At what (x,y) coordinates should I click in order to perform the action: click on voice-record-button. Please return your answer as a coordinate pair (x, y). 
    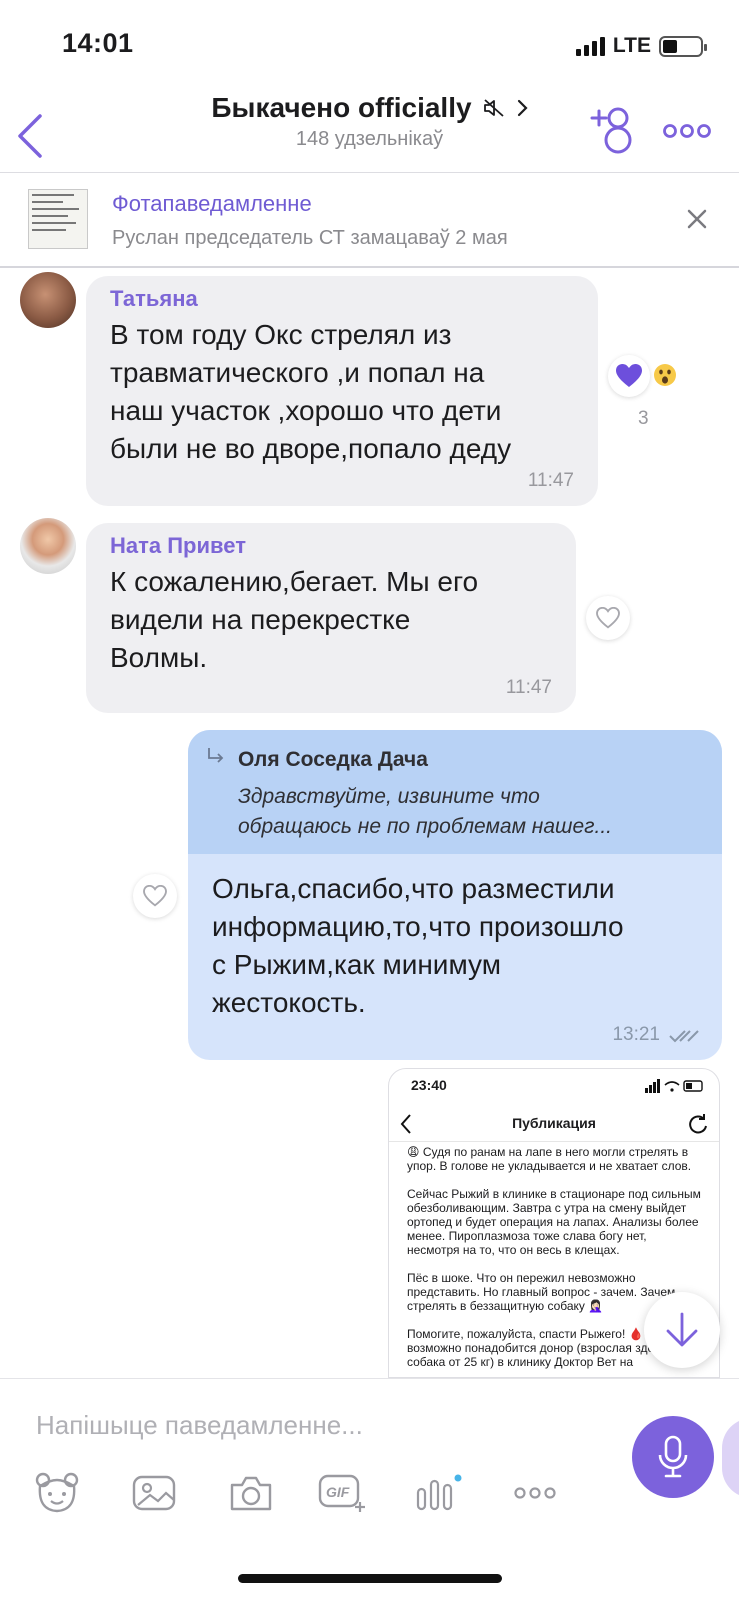
    Looking at the image, I should click on (673, 1457).